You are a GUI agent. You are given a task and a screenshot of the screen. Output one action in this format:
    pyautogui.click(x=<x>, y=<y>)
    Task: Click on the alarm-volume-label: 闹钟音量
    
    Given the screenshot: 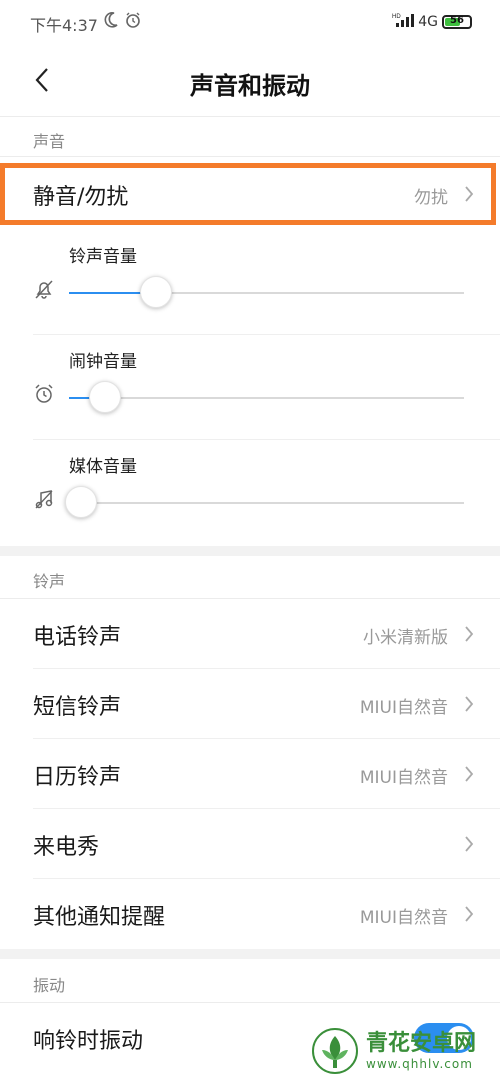 What is the action you would take?
    pyautogui.click(x=103, y=362)
    